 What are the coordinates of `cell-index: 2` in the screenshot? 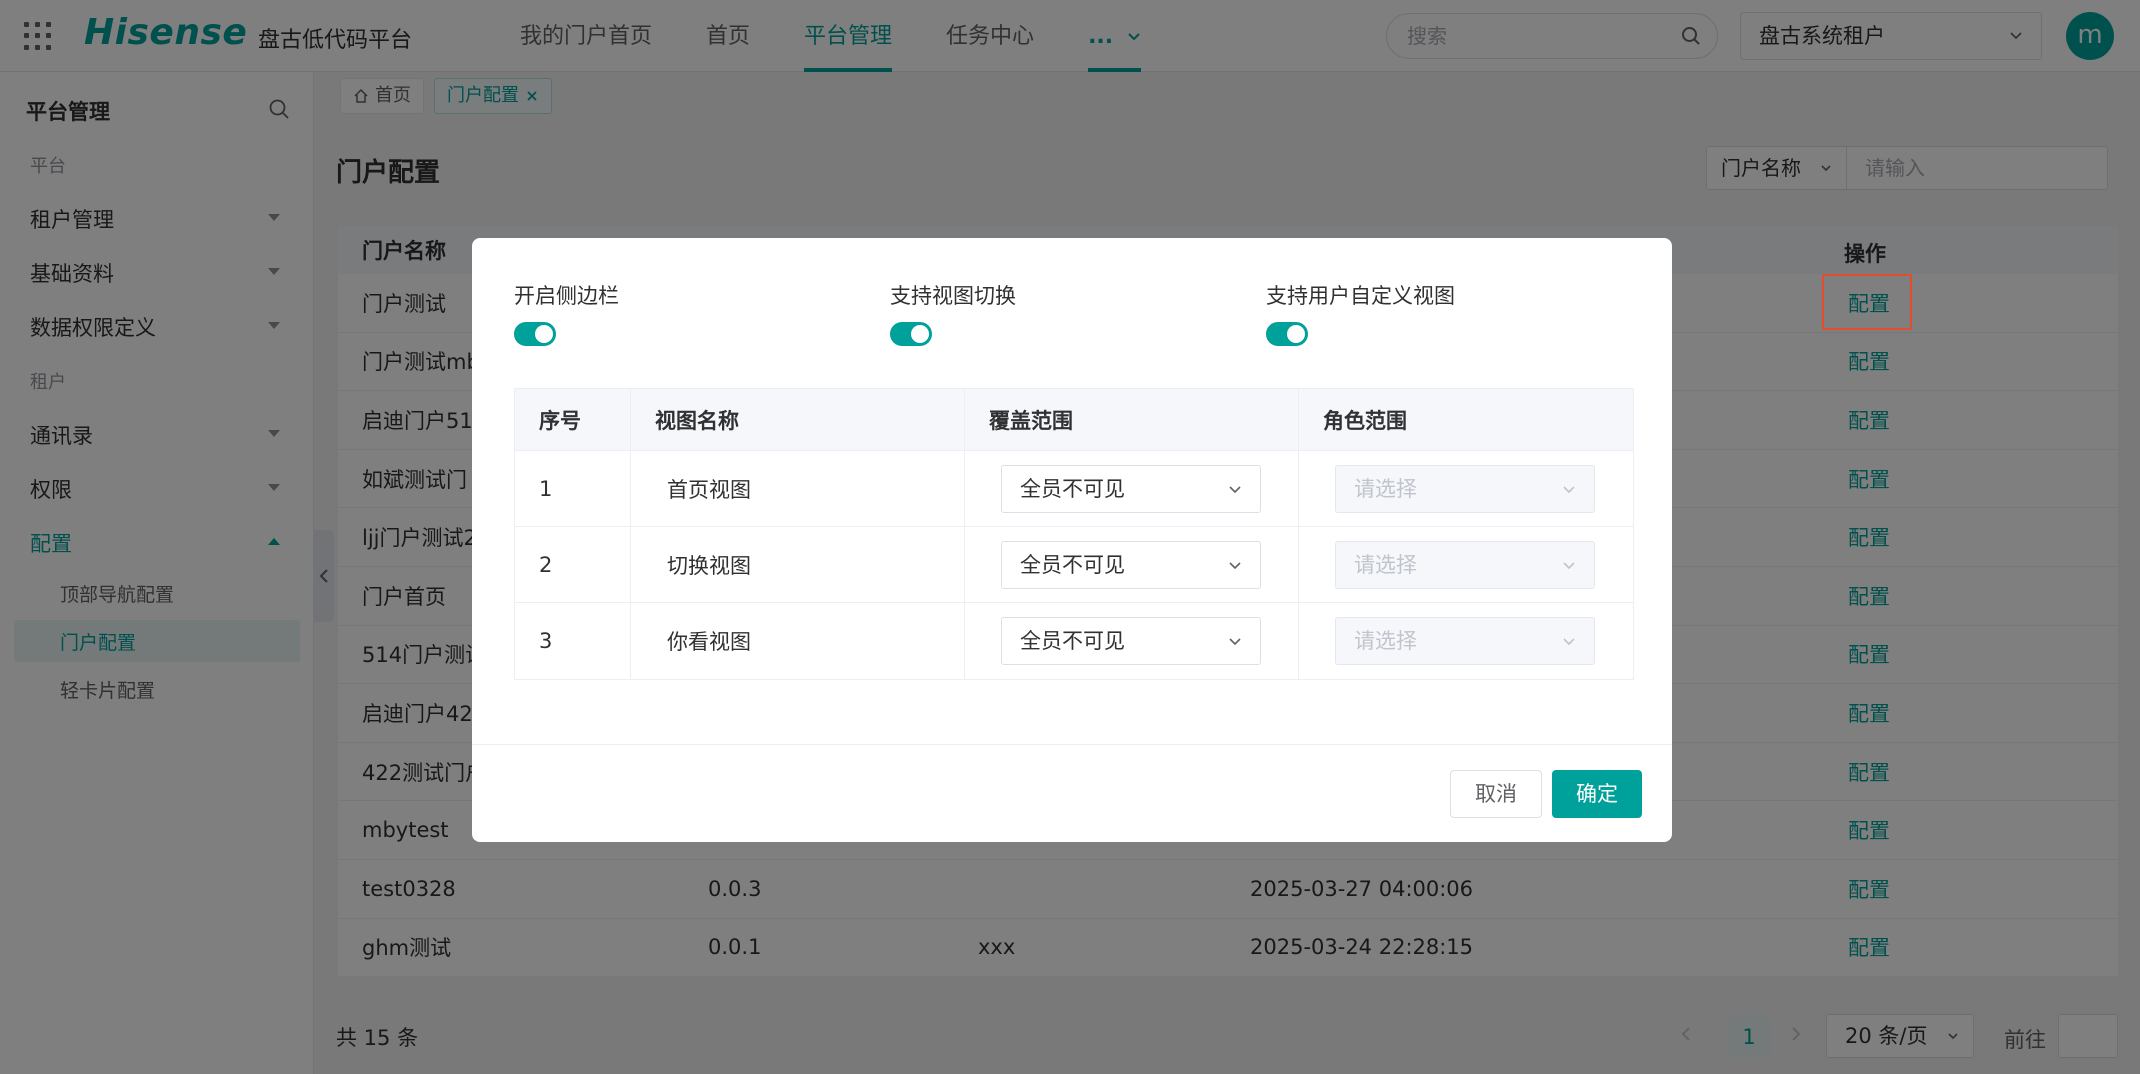 It's located at (573, 564).